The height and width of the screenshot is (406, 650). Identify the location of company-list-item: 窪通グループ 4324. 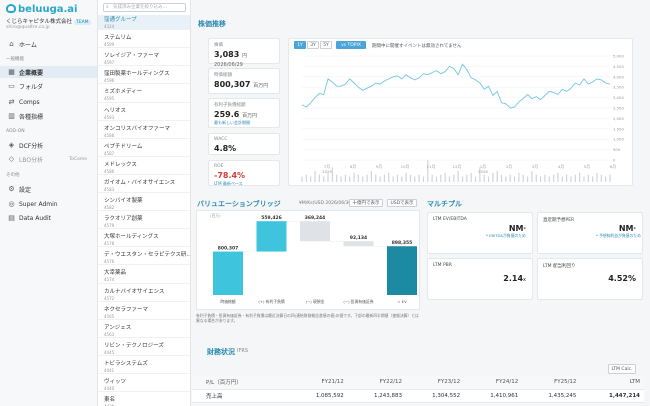
(144, 23).